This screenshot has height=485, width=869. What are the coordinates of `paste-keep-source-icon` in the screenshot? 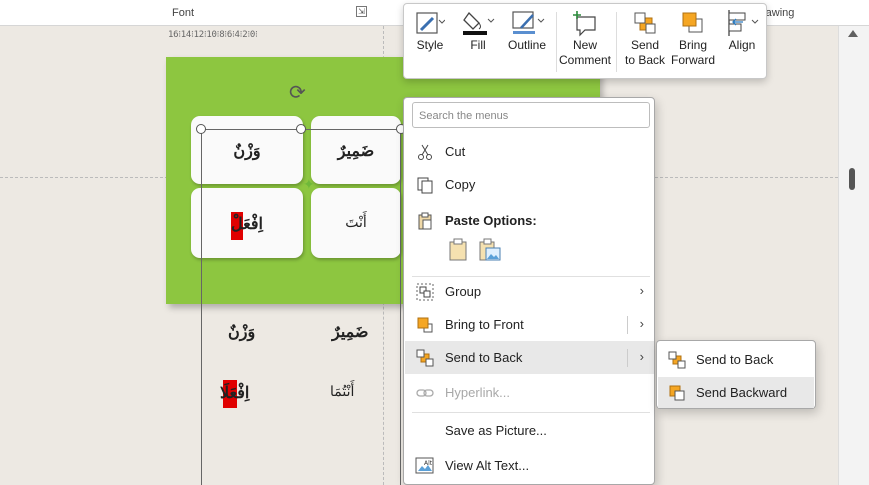 It's located at (459, 250).